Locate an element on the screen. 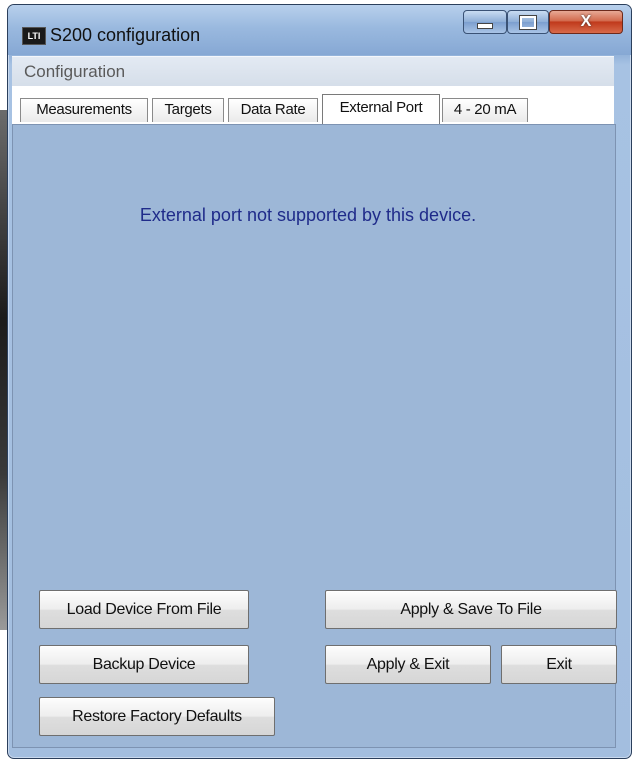 This screenshot has height=765, width=635. tab-external-port: External Port is located at coordinates (381, 109).